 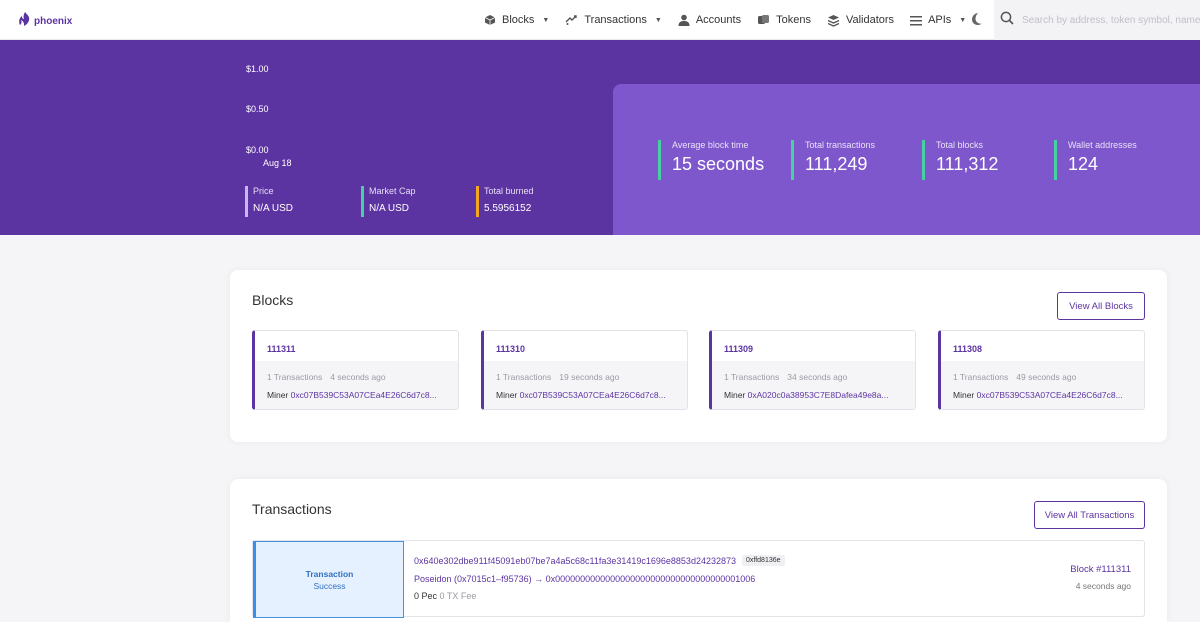 What do you see at coordinates (257, 69) in the screenshot?
I see `chart-tick-label: $1.00` at bounding box center [257, 69].